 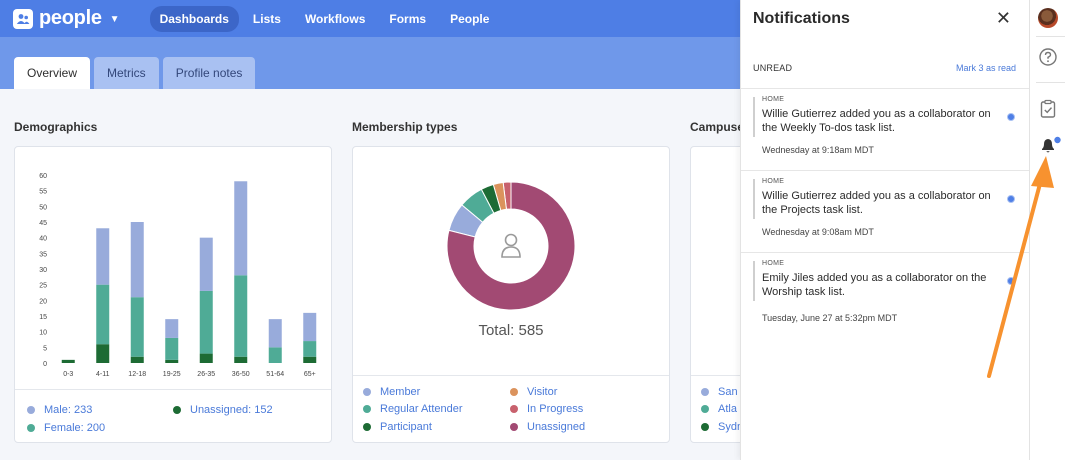 What do you see at coordinates (137, 374) in the screenshot?
I see `x-tick-label: 12-18` at bounding box center [137, 374].